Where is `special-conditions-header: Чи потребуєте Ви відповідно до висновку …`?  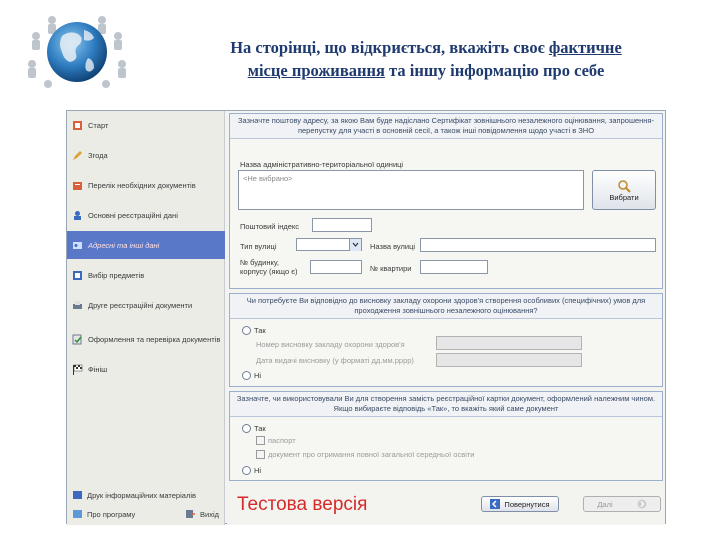
special-conditions-header: Чи потребуєте Ви відповідно до висновку … is located at coordinates (446, 306).